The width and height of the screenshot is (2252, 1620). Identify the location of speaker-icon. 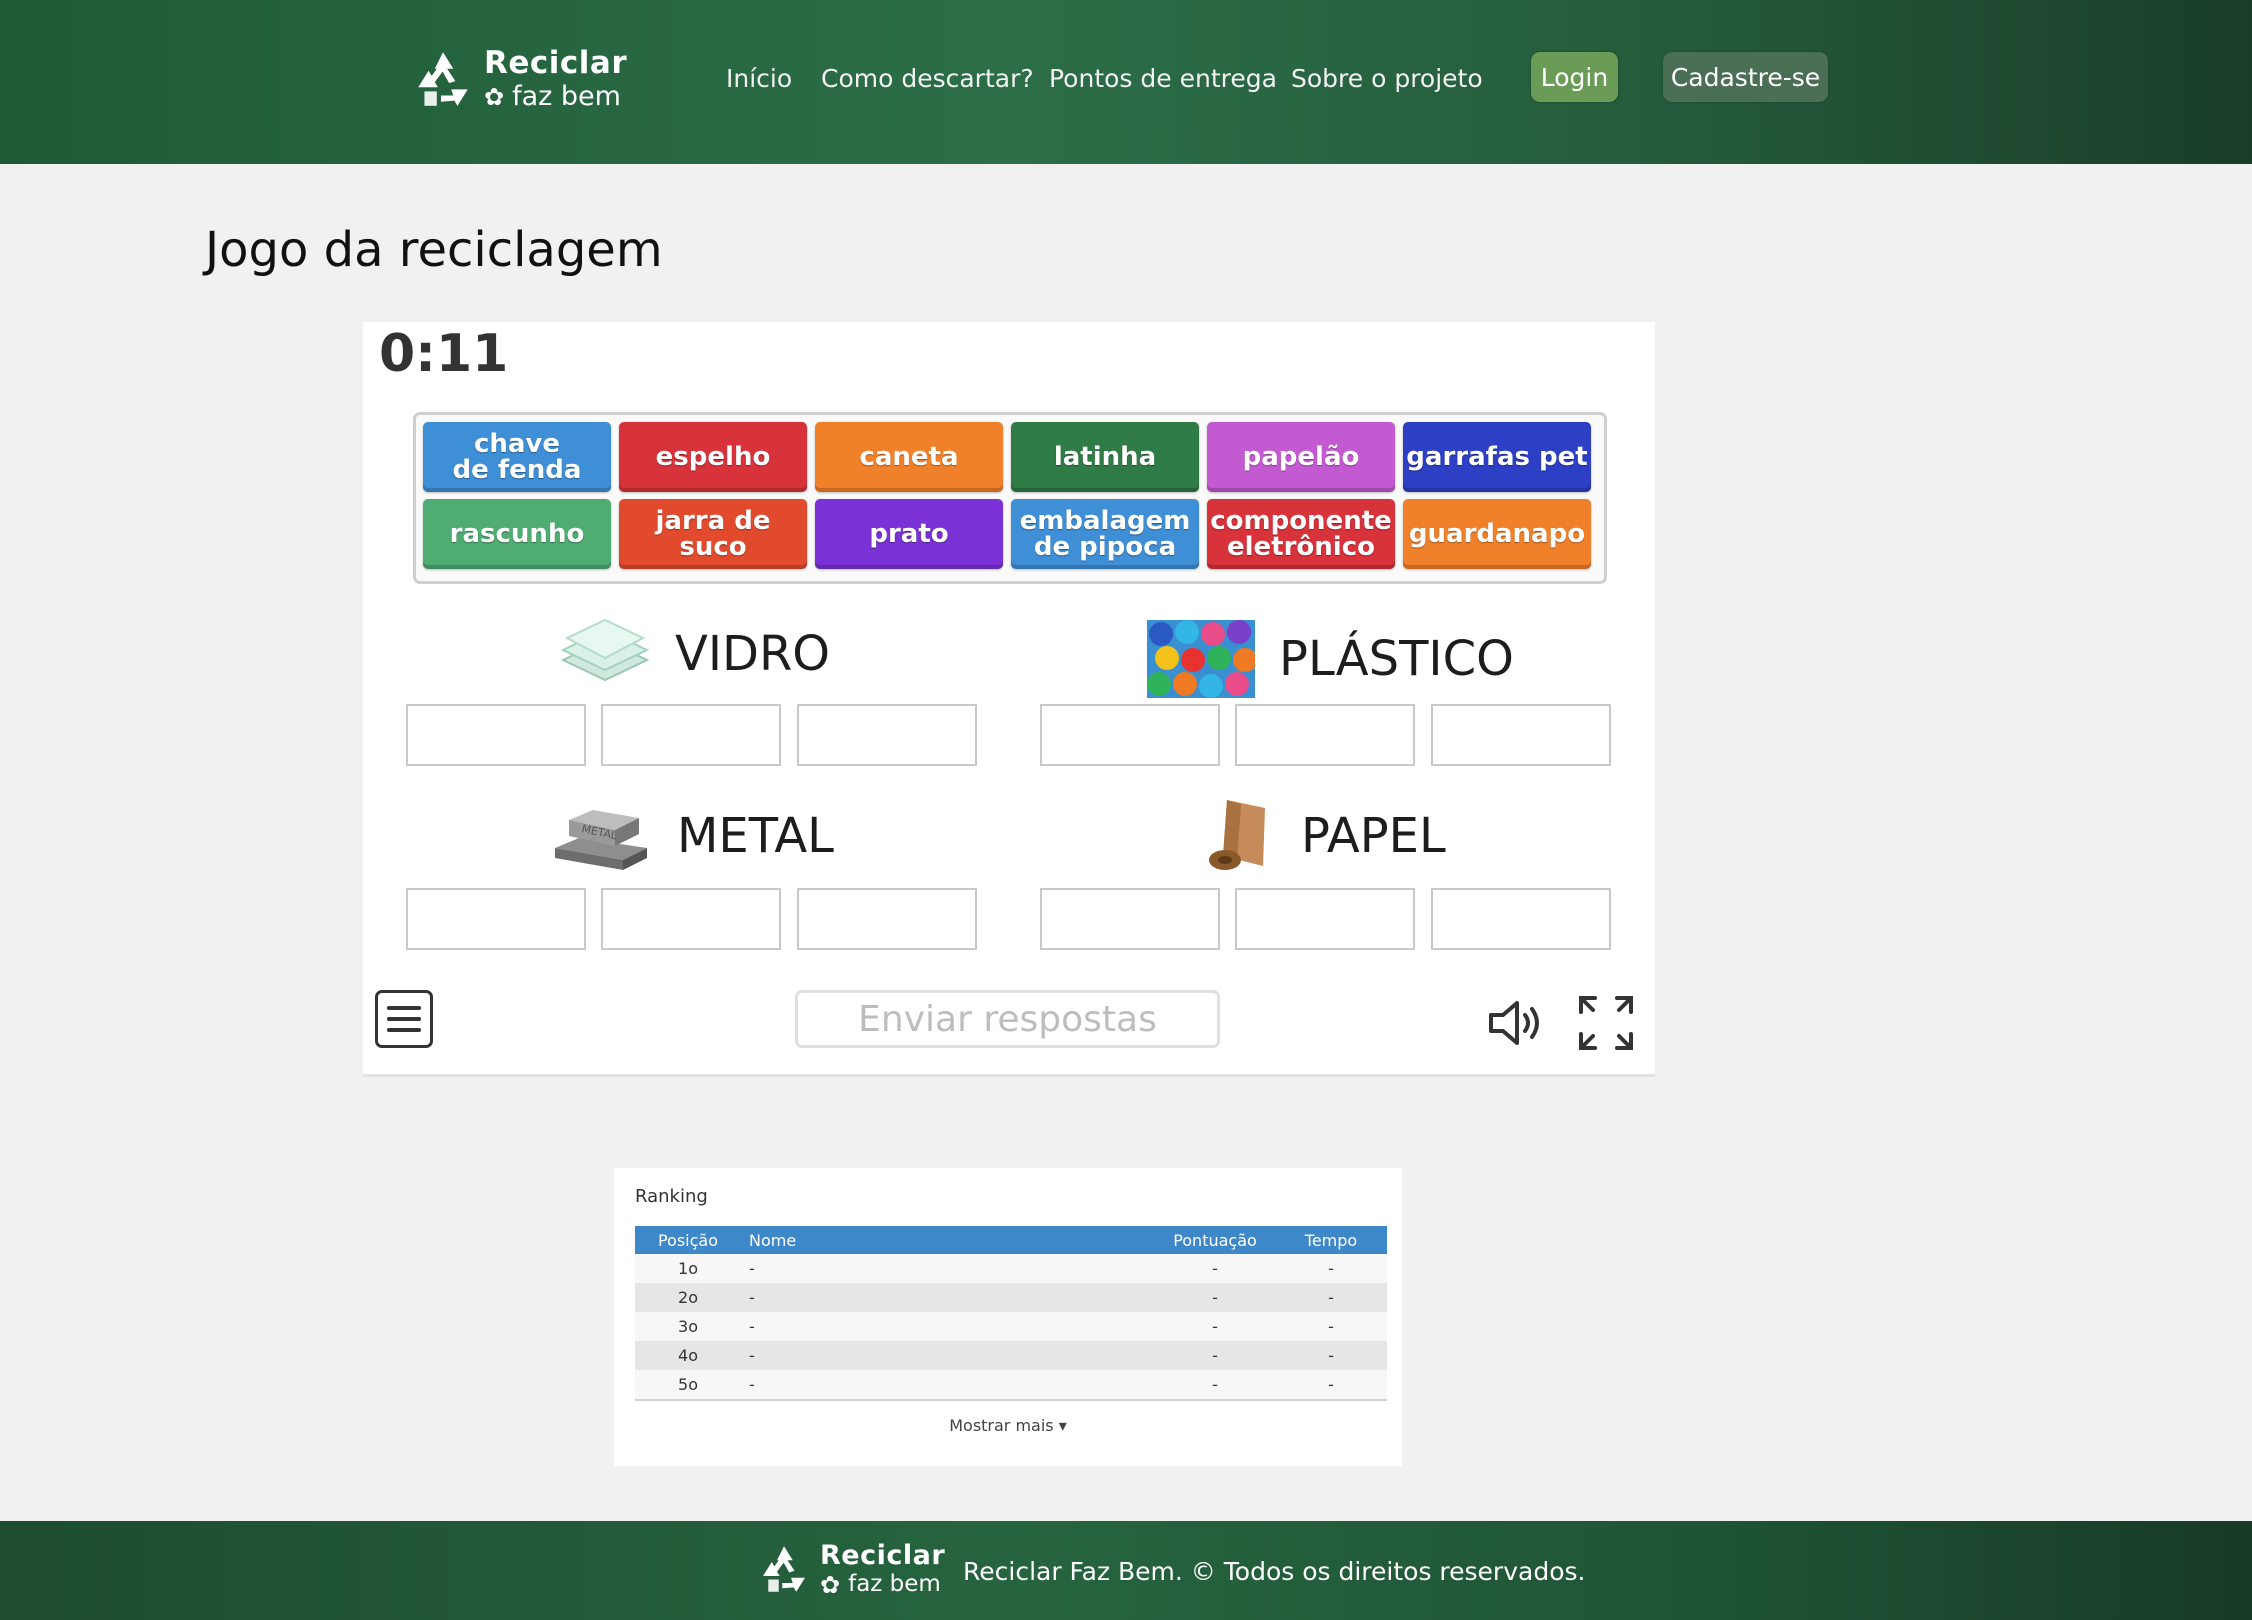
(1516, 1023).